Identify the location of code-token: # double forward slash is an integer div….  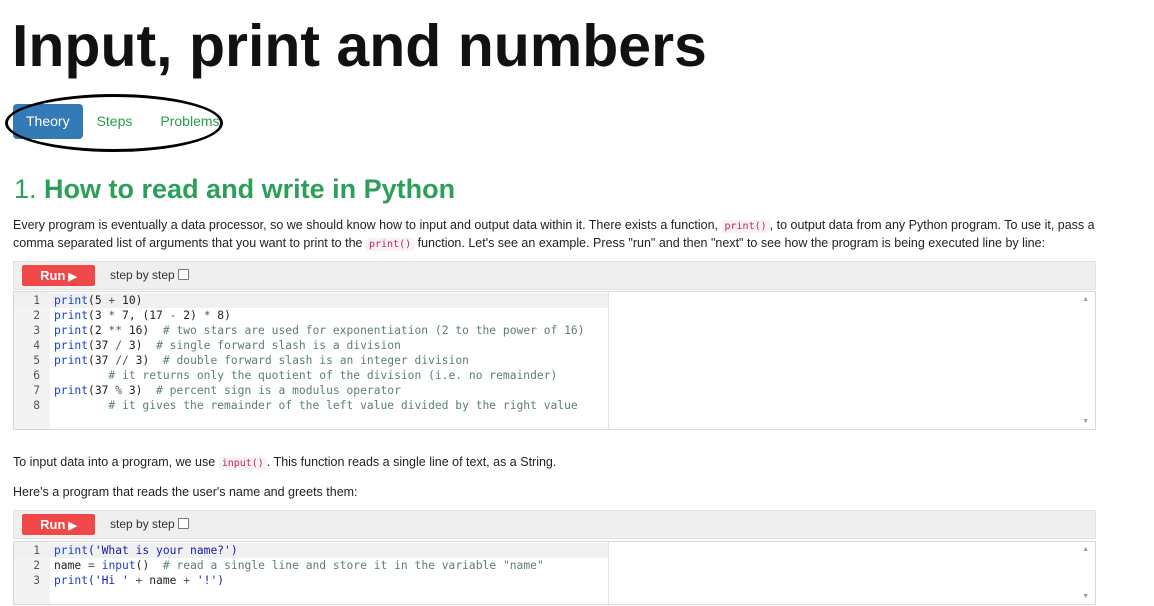
(315, 360).